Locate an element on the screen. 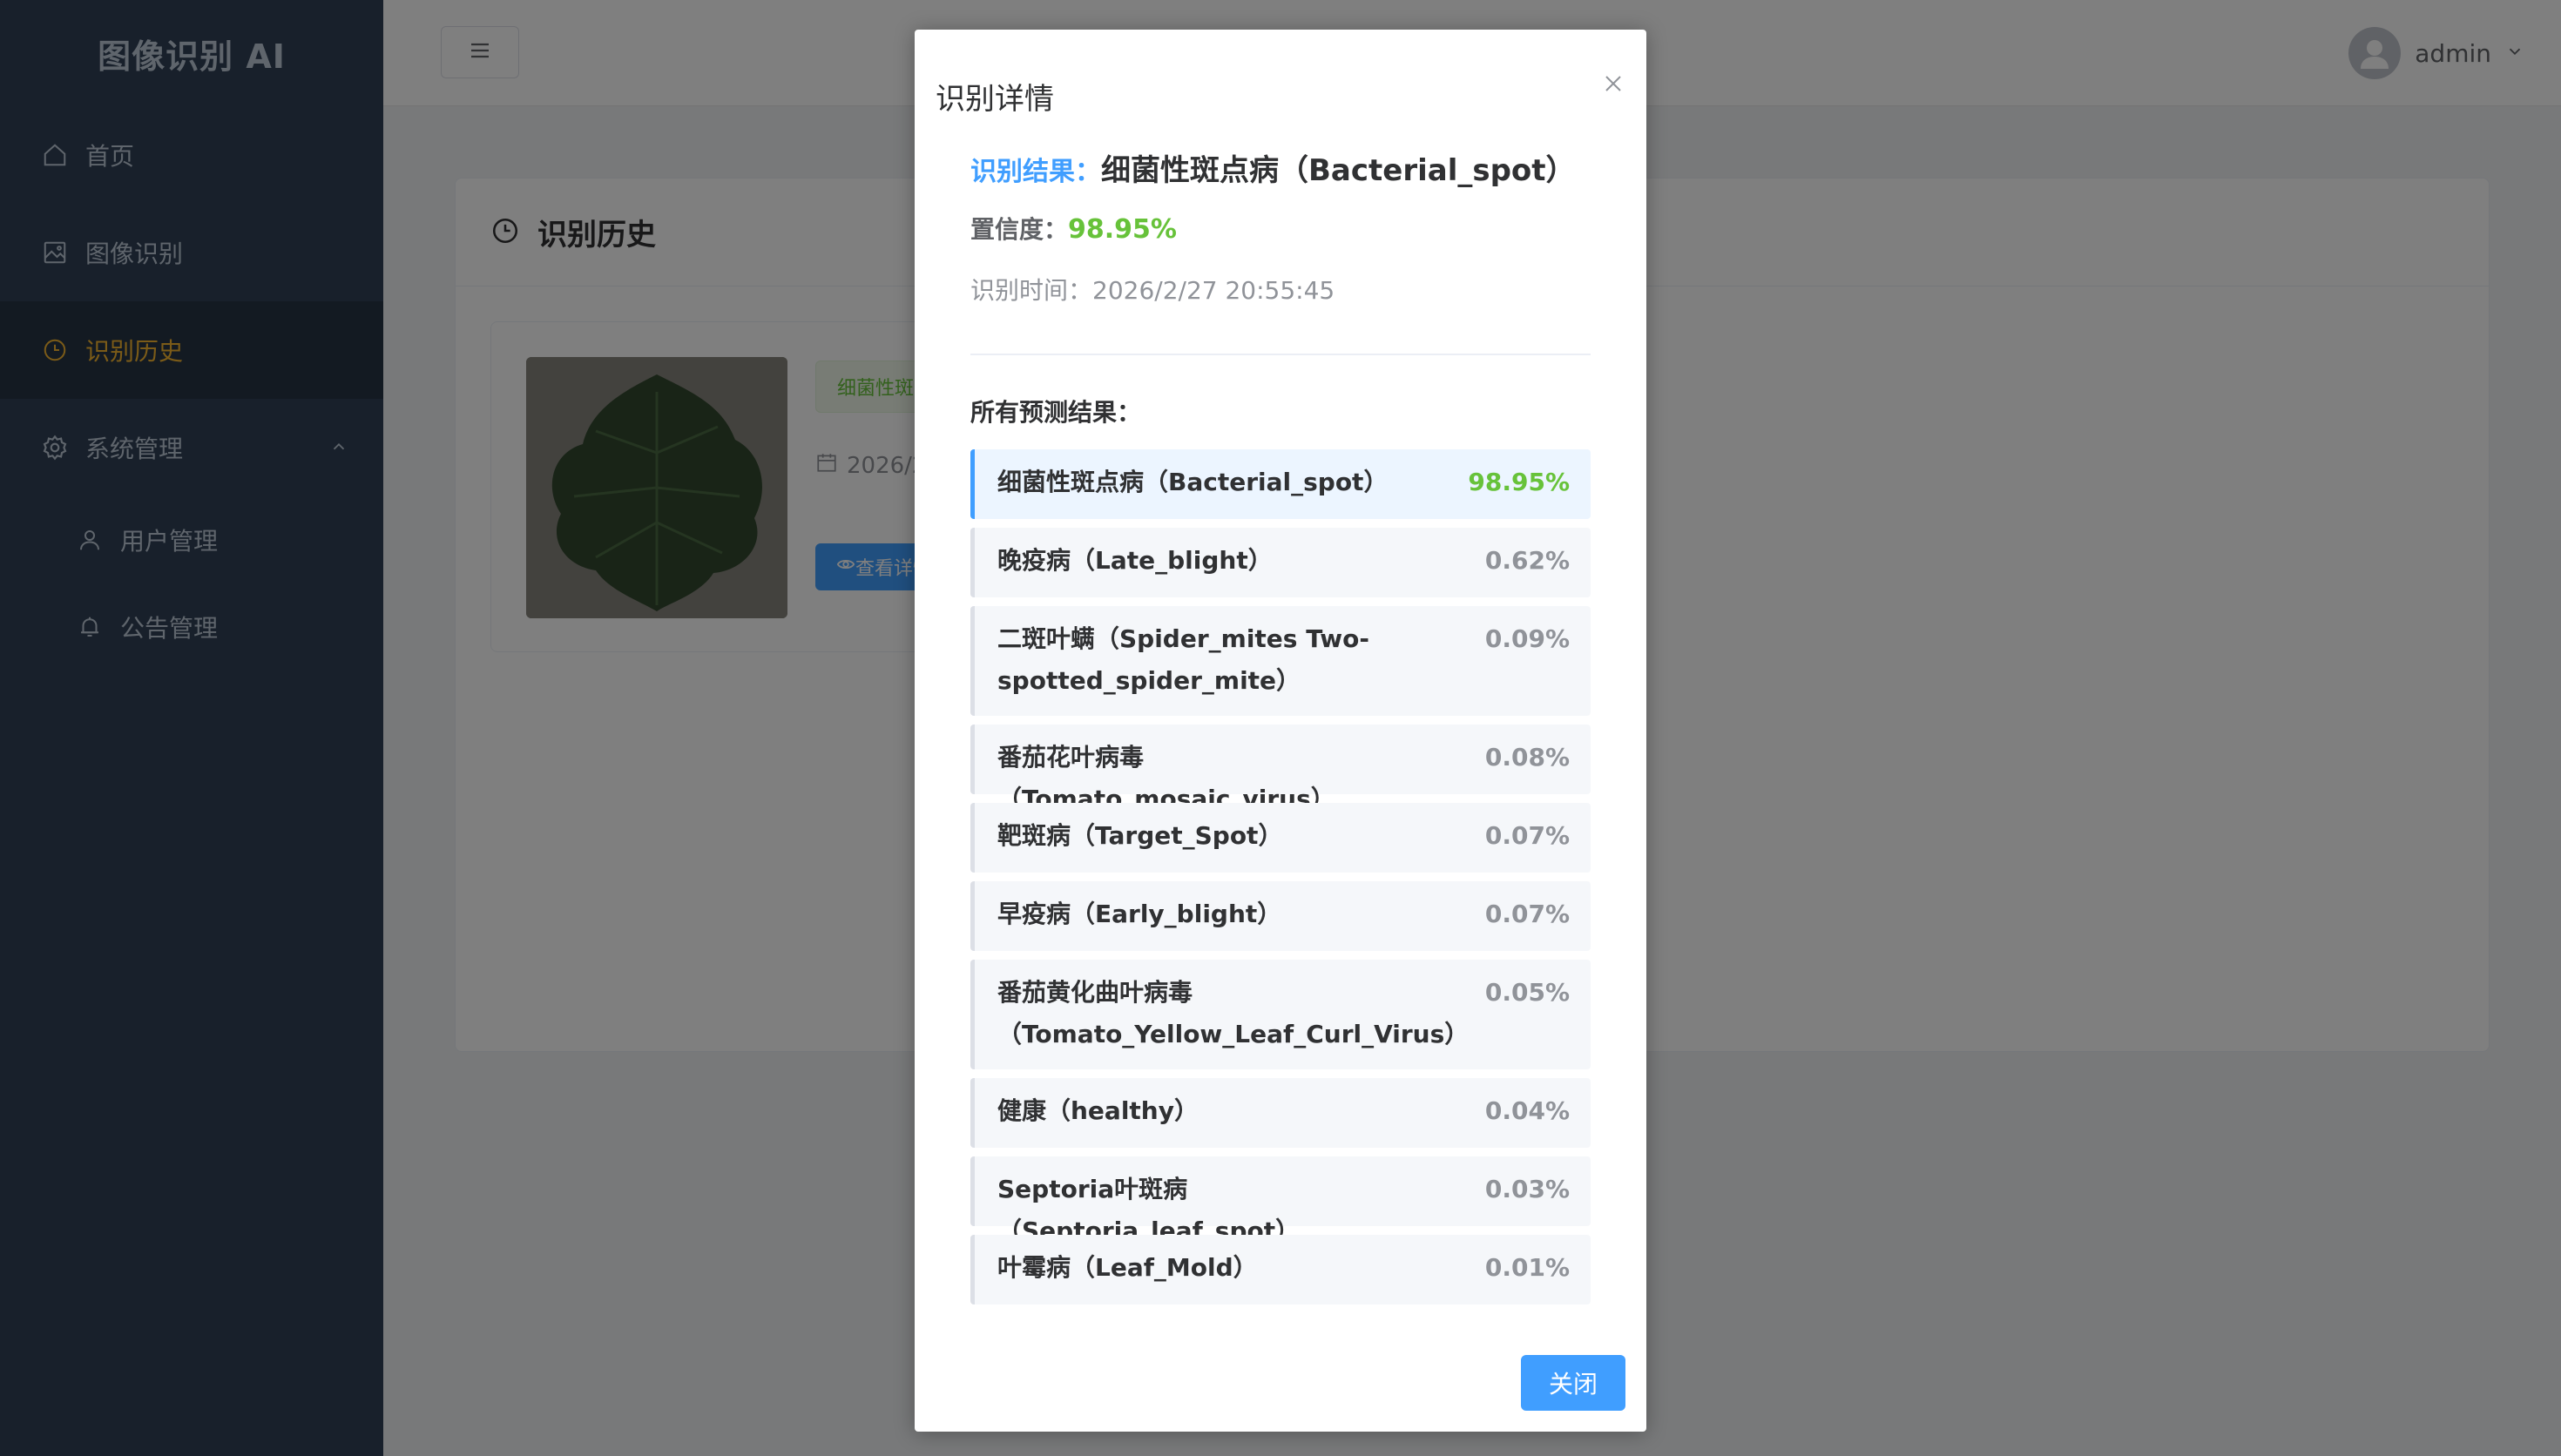 Image resolution: width=2561 pixels, height=1456 pixels. prediction-name: 靶斑病（Target_Spot） is located at coordinates (1140, 835).